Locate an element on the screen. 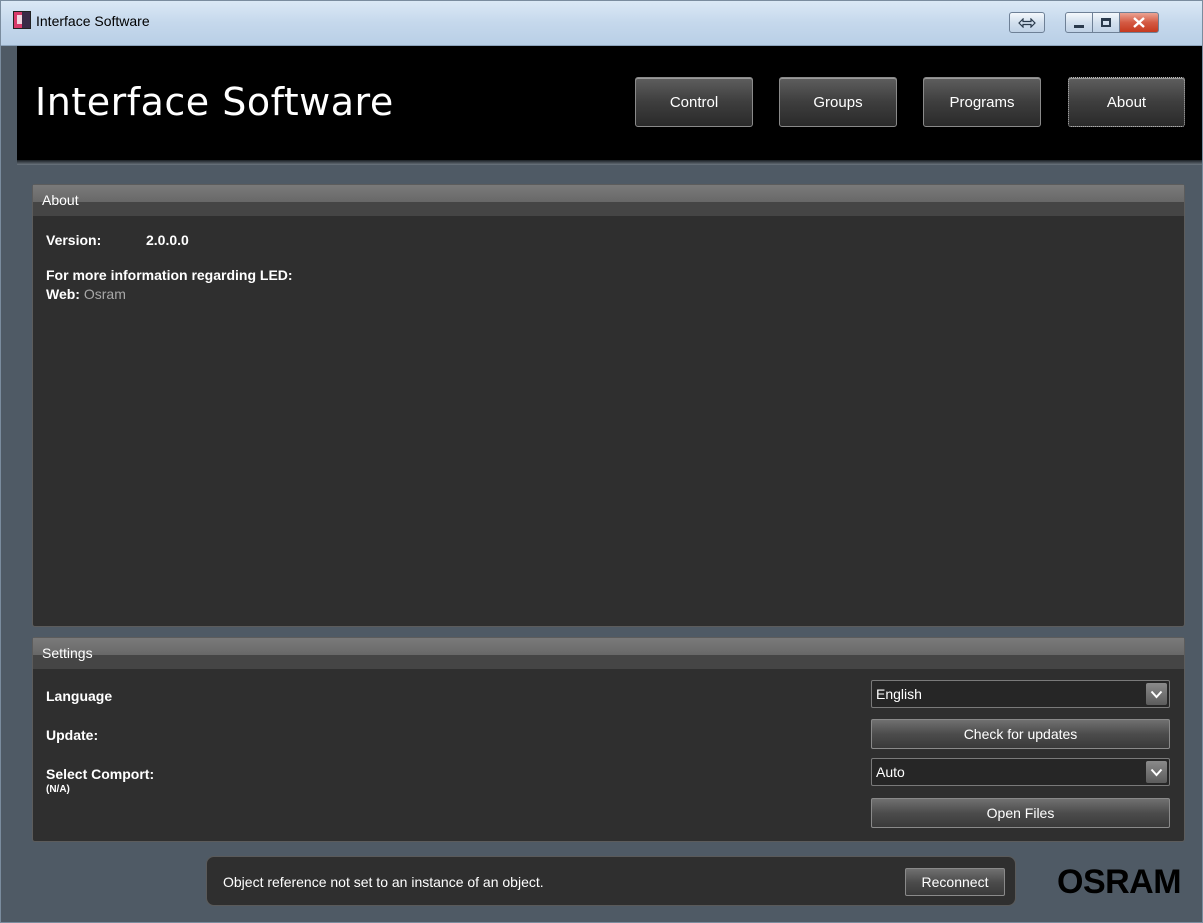 This screenshot has height=923, width=1203. nav-control-button: Control is located at coordinates (694, 102).